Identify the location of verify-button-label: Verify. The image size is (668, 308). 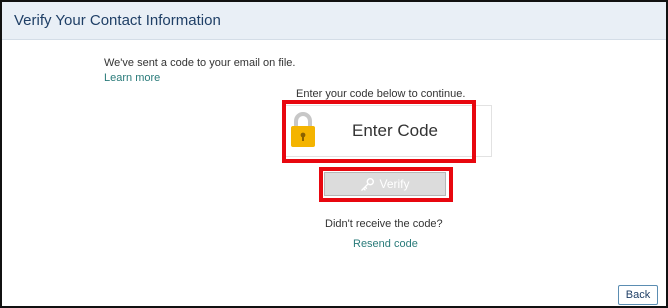
(394, 184).